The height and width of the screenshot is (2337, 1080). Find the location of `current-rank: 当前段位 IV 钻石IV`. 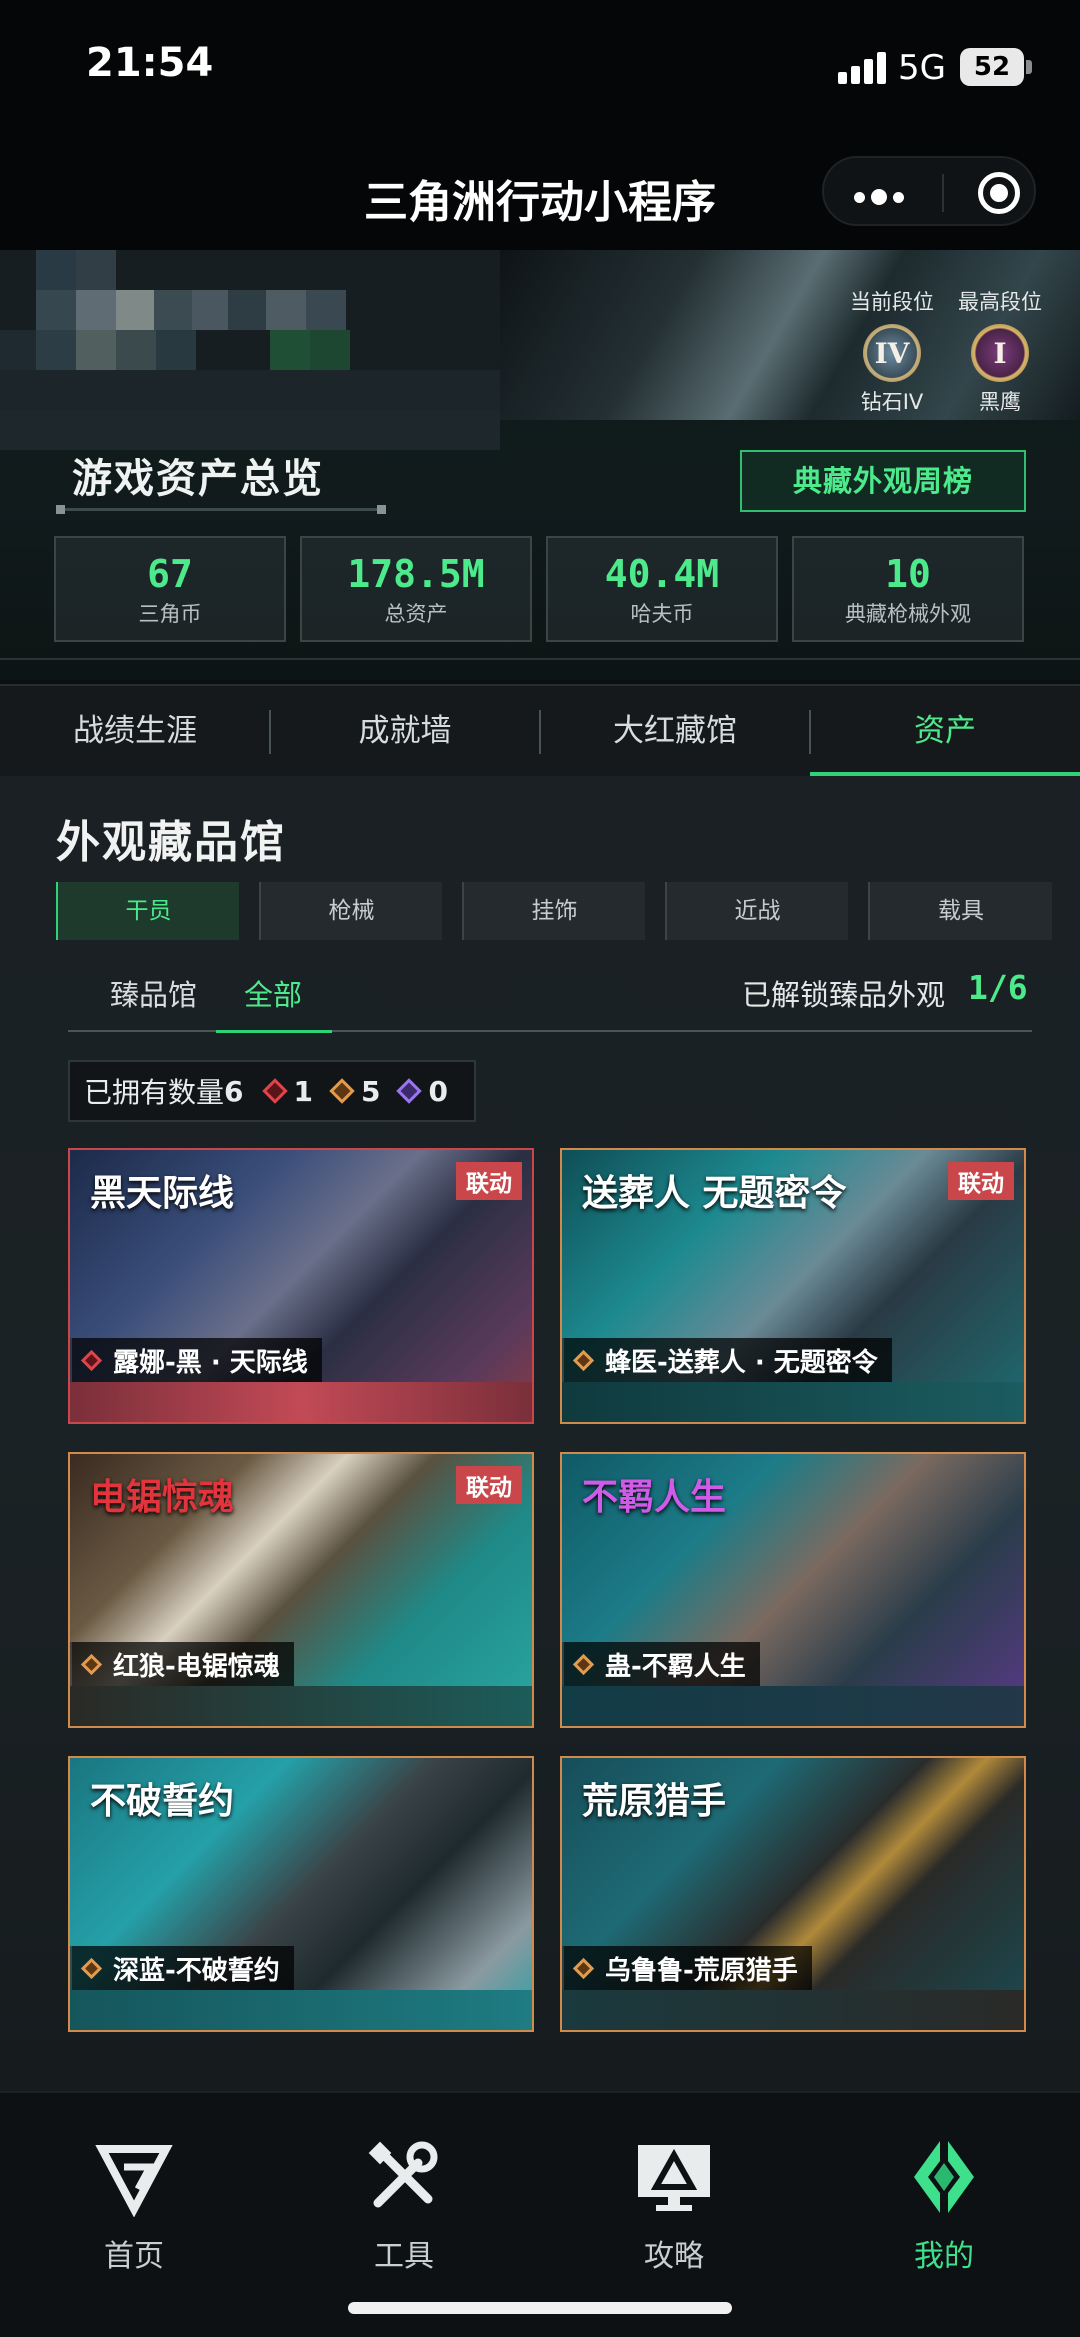

current-rank: 当前段位 IV 钻石IV is located at coordinates (892, 351).